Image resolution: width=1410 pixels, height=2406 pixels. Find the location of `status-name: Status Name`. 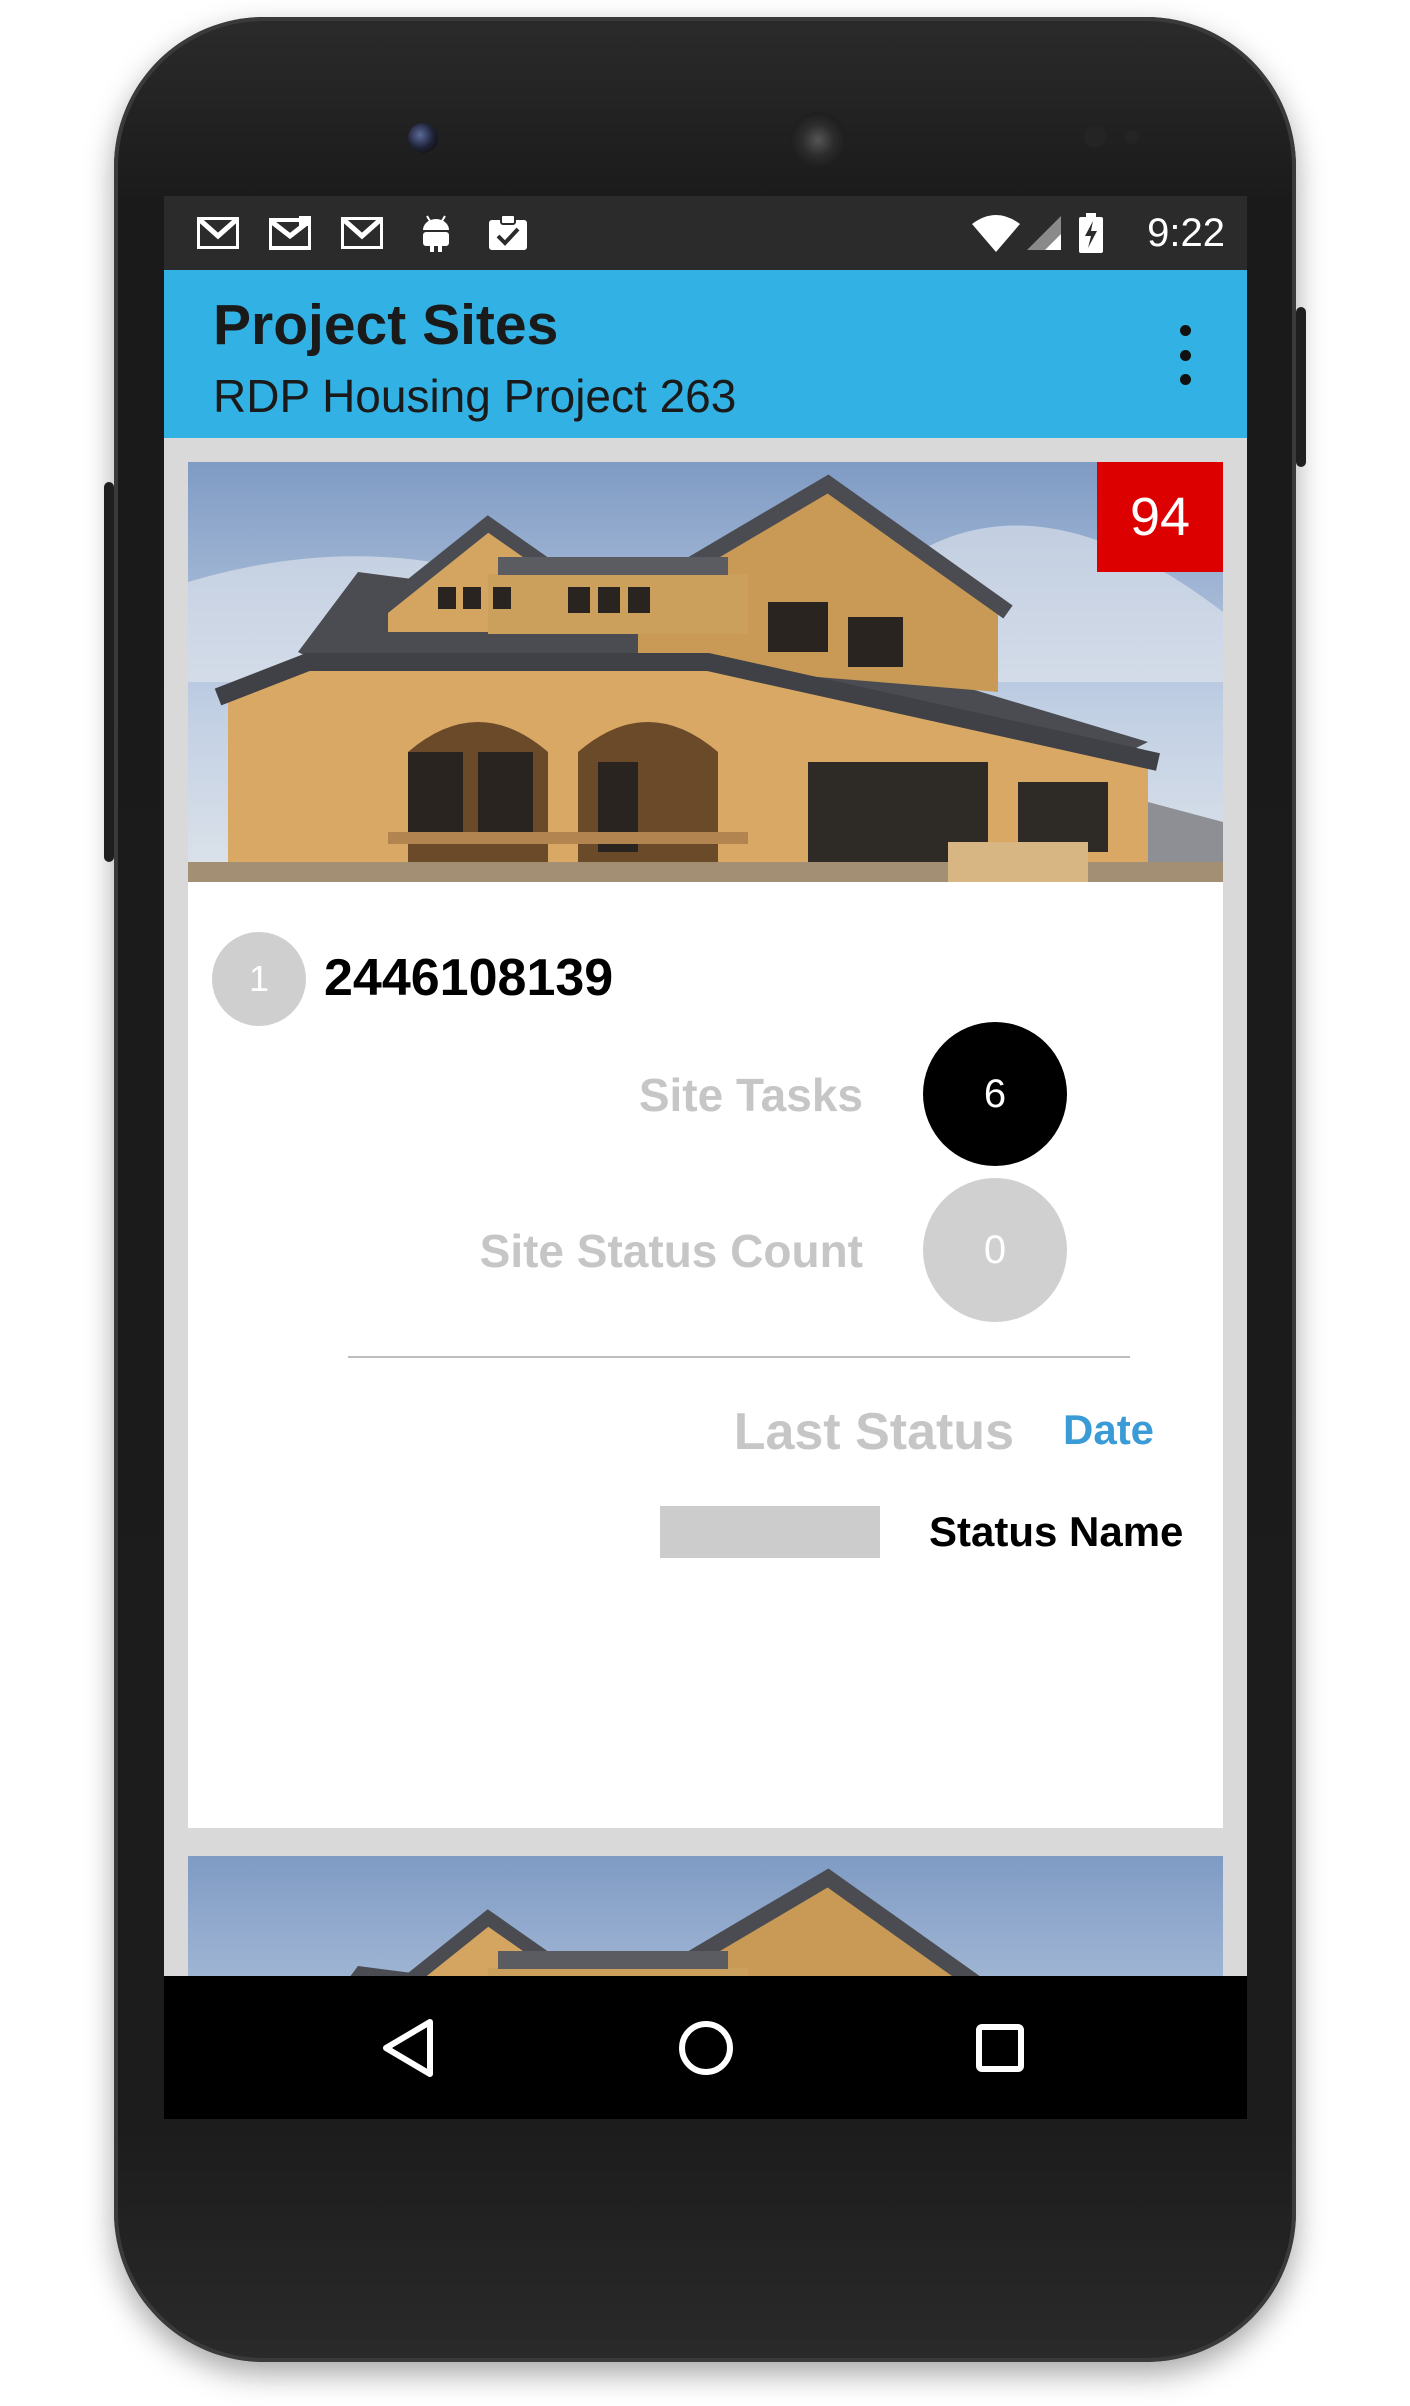

status-name: Status Name is located at coordinates (1056, 1531).